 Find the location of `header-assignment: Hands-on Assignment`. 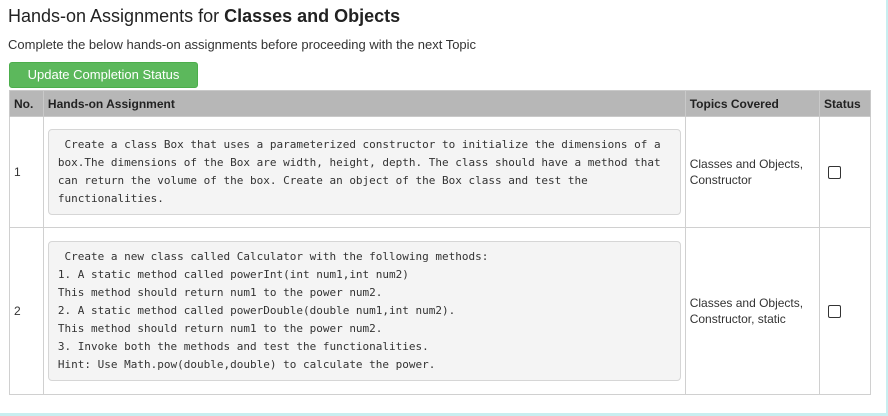

header-assignment: Hands-on Assignment is located at coordinates (364, 103).